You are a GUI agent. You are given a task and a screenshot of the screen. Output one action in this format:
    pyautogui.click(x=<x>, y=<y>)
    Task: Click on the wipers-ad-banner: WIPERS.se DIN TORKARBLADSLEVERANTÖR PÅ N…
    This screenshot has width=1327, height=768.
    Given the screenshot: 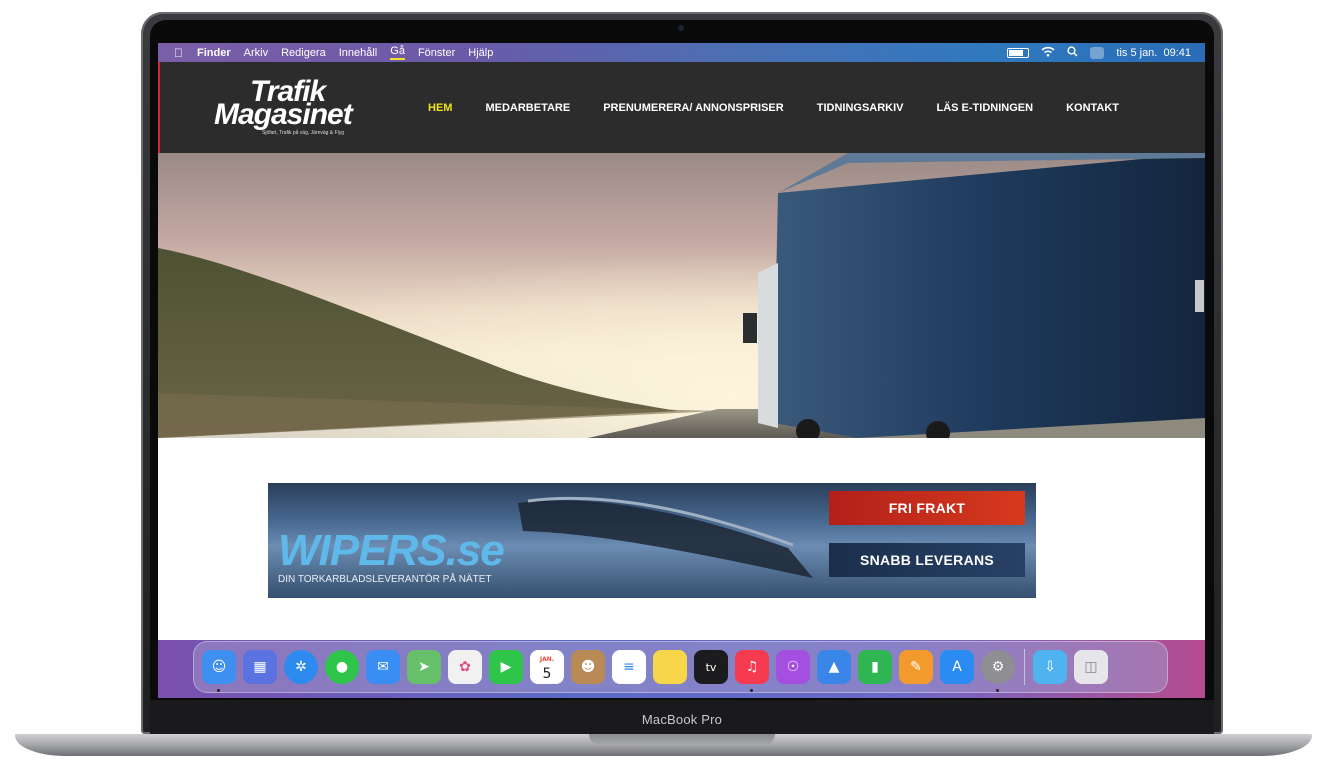 What is the action you would take?
    pyautogui.click(x=652, y=540)
    